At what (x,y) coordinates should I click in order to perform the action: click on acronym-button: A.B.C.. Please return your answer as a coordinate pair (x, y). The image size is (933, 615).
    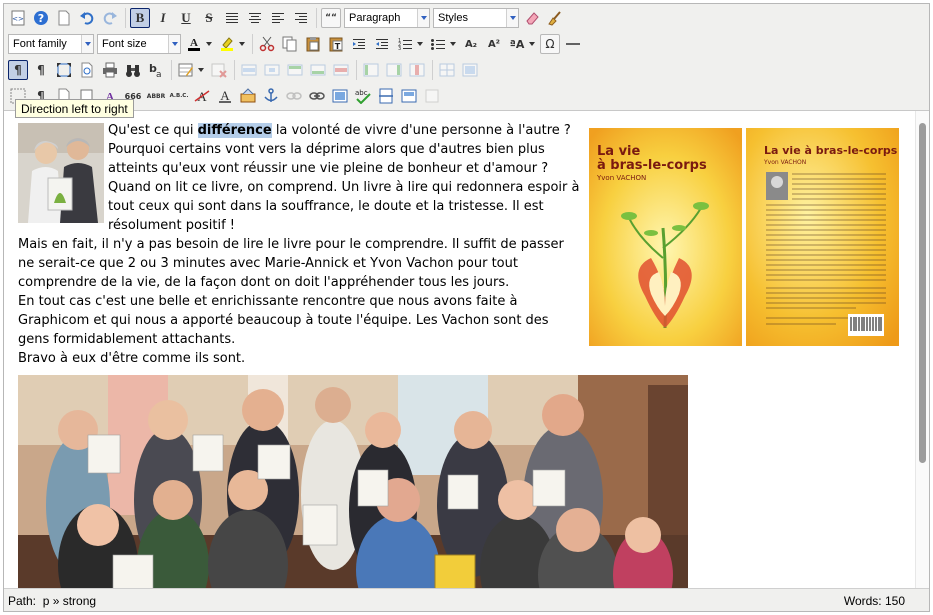
    Looking at the image, I should click on (179, 96).